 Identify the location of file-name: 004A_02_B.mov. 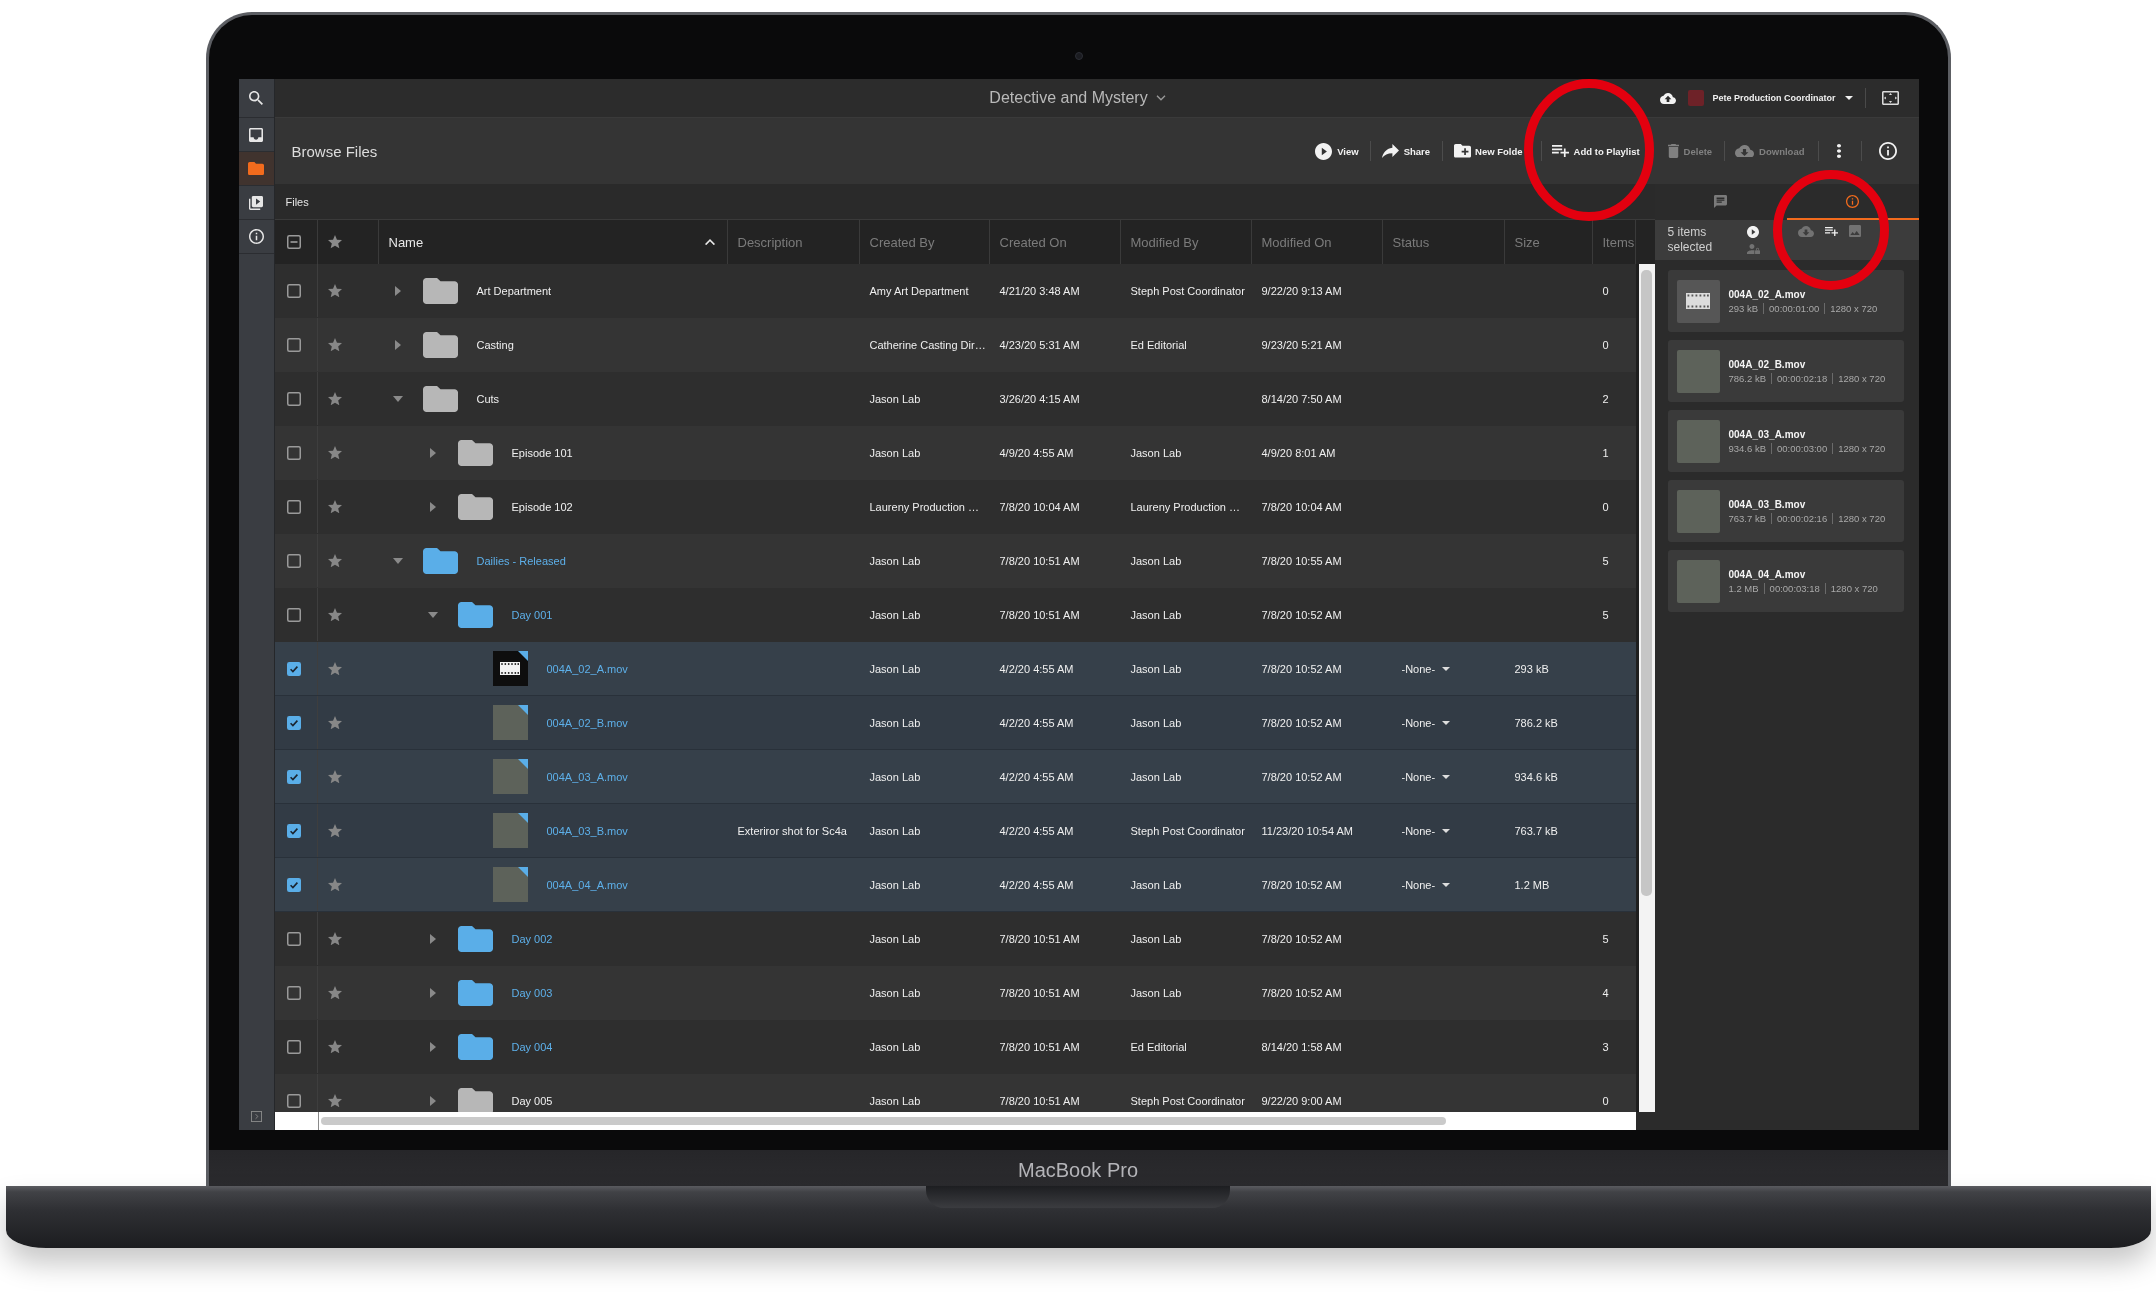
(587, 722).